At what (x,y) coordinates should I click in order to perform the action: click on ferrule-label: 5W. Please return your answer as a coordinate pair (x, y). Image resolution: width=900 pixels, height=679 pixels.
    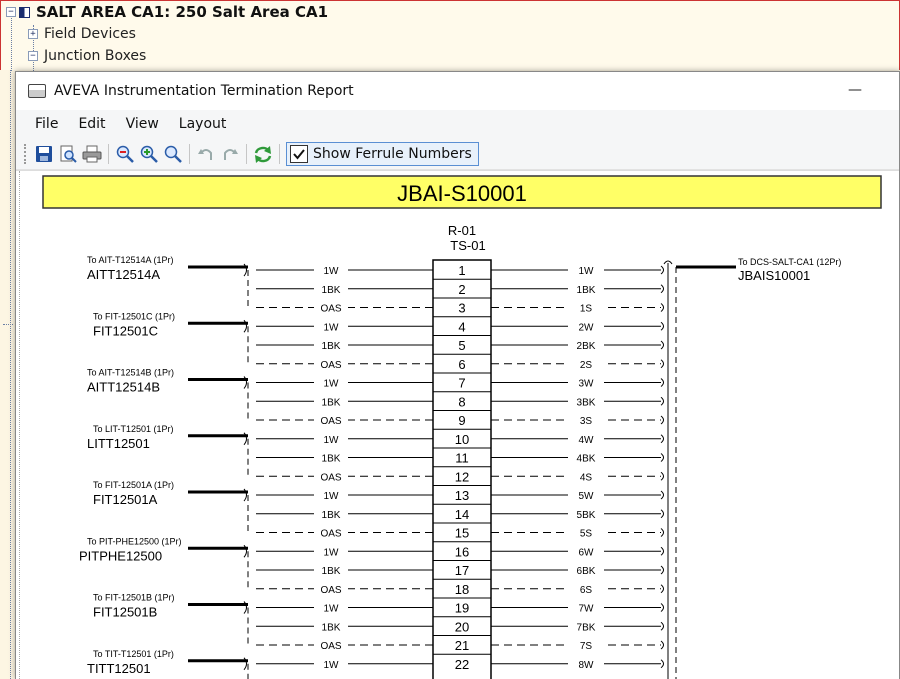
    Looking at the image, I should click on (587, 496).